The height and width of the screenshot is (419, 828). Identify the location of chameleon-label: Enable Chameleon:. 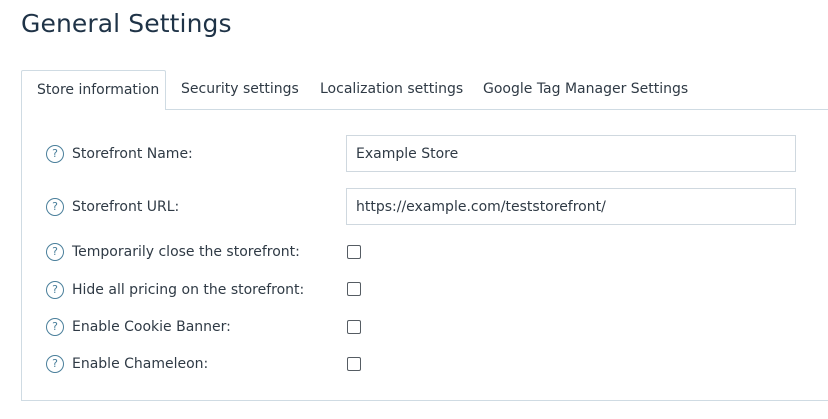
(140, 364).